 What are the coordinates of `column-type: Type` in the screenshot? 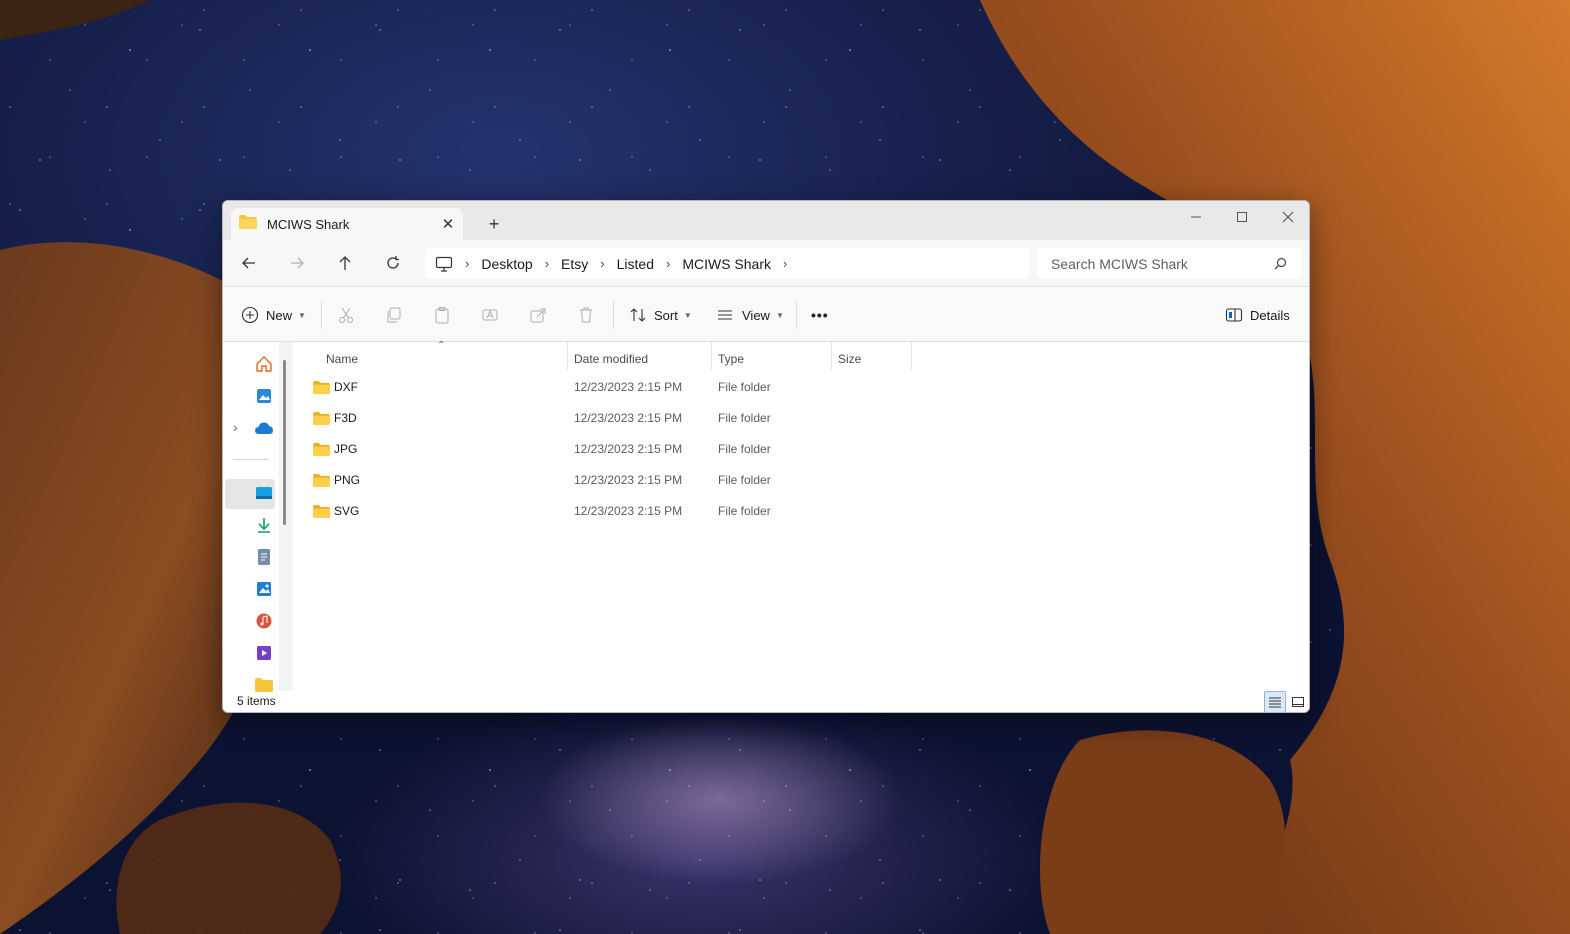 It's located at (731, 359).